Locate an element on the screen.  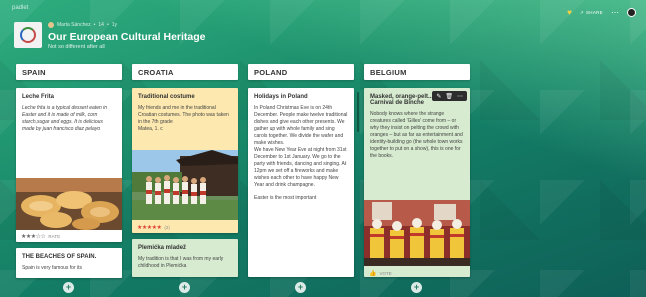
post-title: Leche Frita is located at coordinates (38, 97).